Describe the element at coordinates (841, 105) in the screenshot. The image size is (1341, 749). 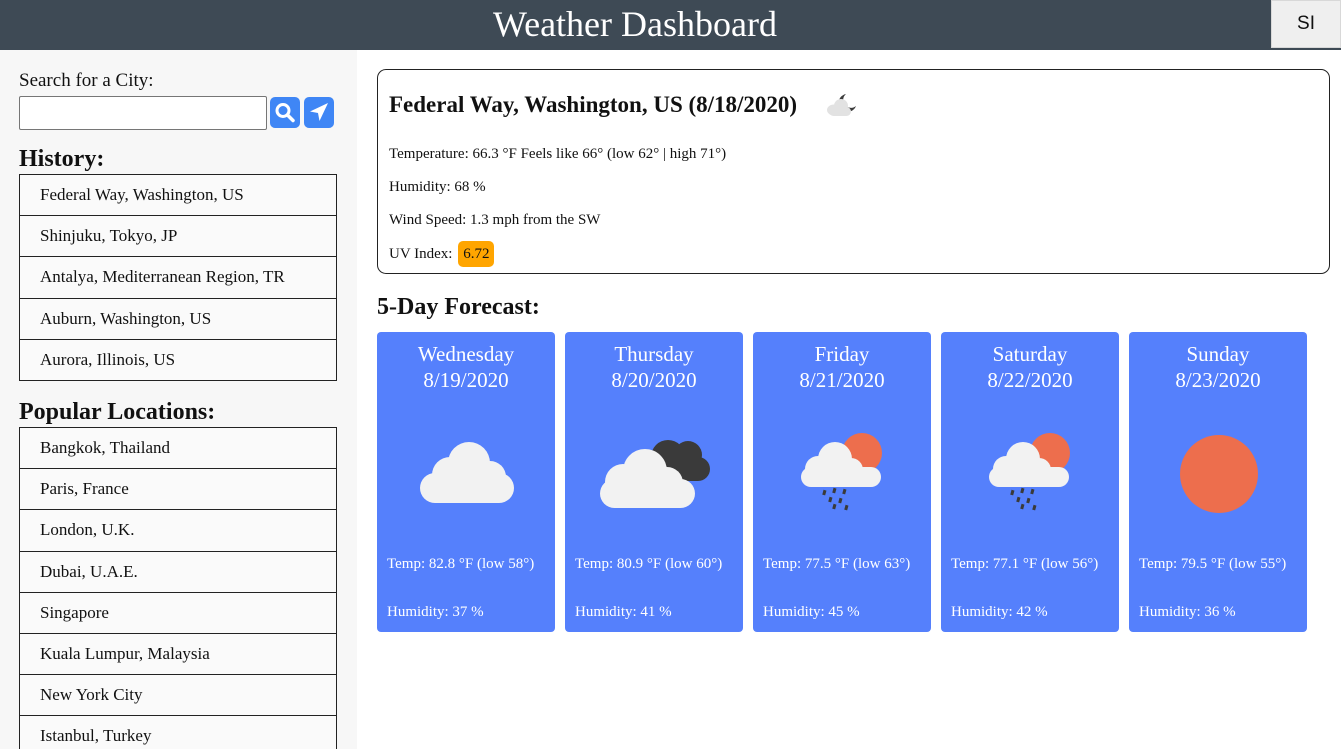
I see `partly-cloudy-night-icon` at that location.